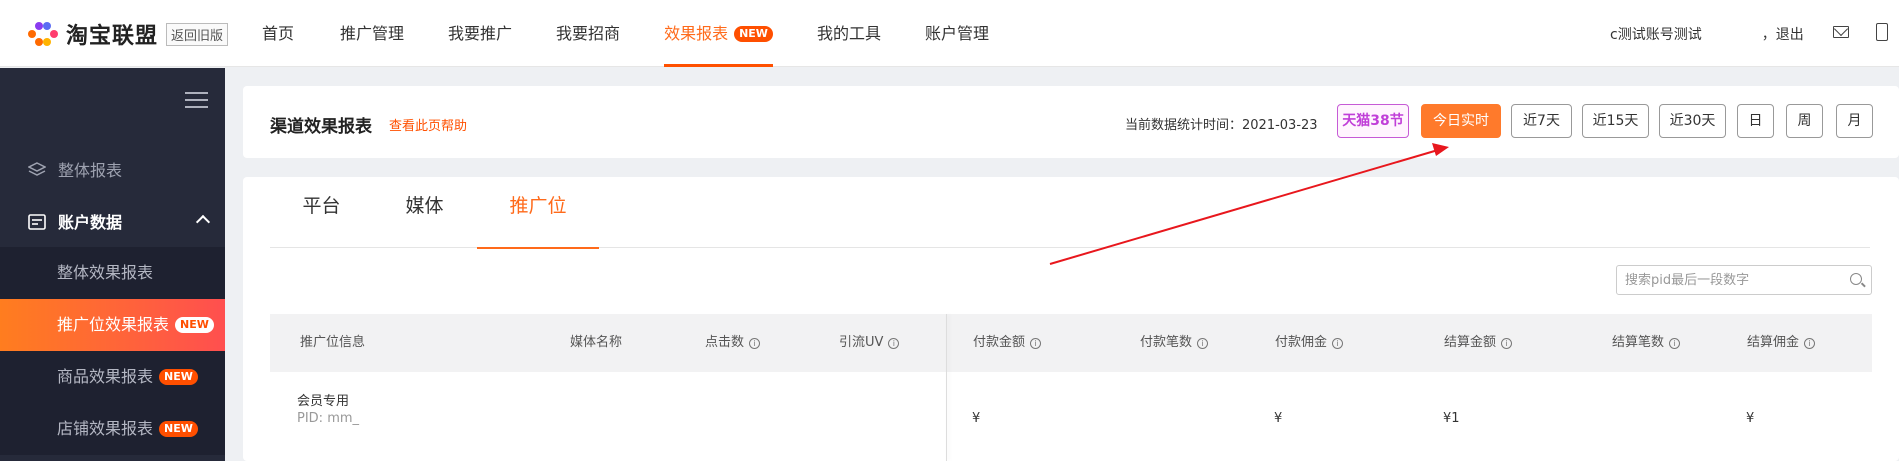 The image size is (1899, 461). What do you see at coordinates (1727, 280) in the screenshot?
I see `pid-search-input` at bounding box center [1727, 280].